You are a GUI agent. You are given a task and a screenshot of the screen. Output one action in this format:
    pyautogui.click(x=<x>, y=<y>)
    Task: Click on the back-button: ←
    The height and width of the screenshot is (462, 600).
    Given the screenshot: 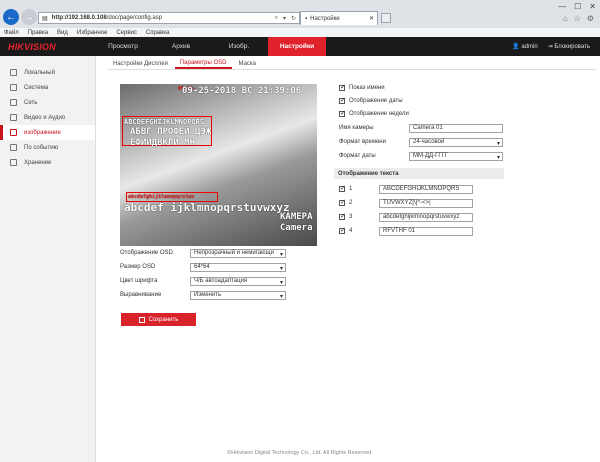 What is the action you would take?
    pyautogui.click(x=11, y=17)
    